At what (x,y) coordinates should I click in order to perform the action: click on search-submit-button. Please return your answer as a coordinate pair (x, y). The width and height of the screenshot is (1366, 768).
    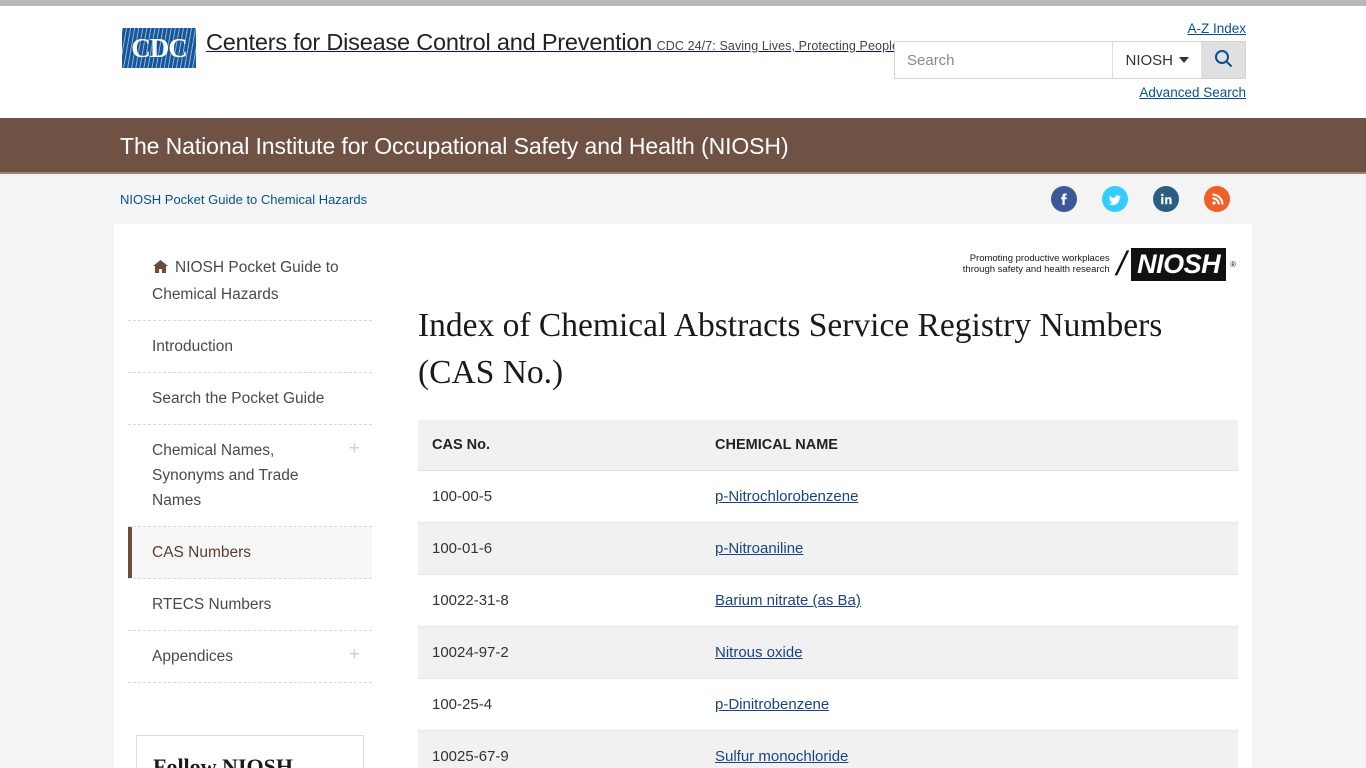
    Looking at the image, I should click on (1223, 60).